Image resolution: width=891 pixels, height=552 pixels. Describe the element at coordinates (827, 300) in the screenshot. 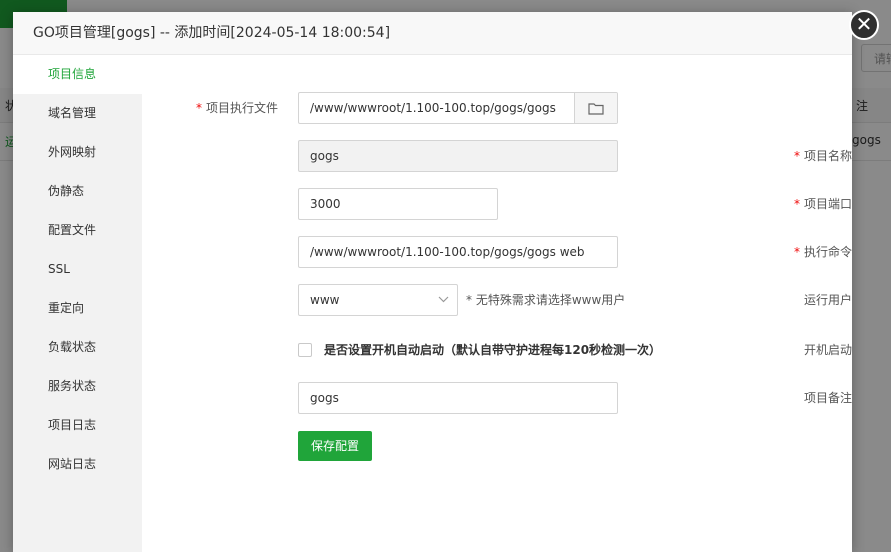

I see `user-label: 运行用户` at that location.